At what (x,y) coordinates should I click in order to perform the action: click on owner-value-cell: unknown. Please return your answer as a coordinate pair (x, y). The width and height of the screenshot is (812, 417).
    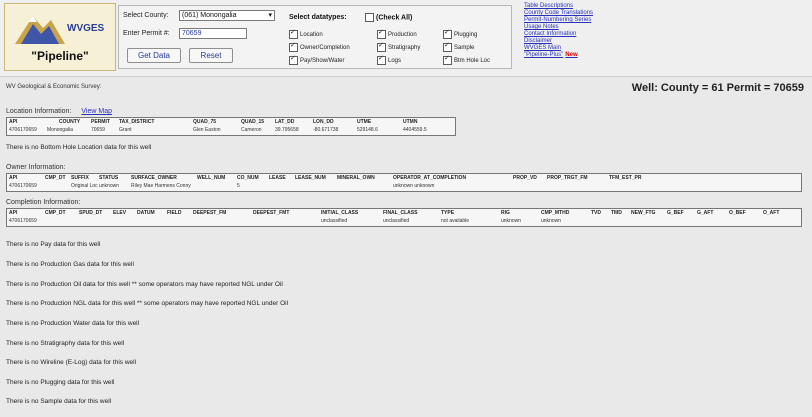
    Looking at the image, I should click on (109, 186).